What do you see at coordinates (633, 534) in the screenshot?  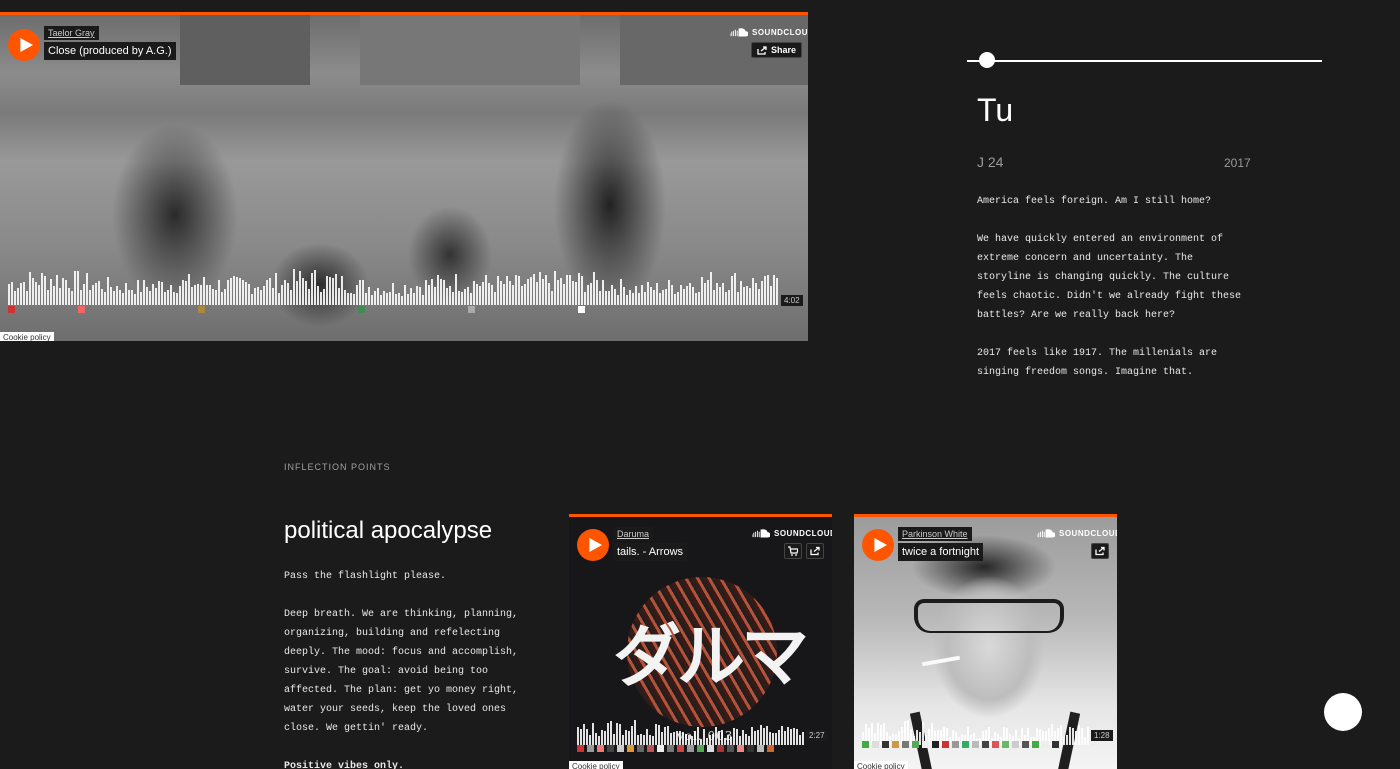 I see `artist-link: Daruma` at bounding box center [633, 534].